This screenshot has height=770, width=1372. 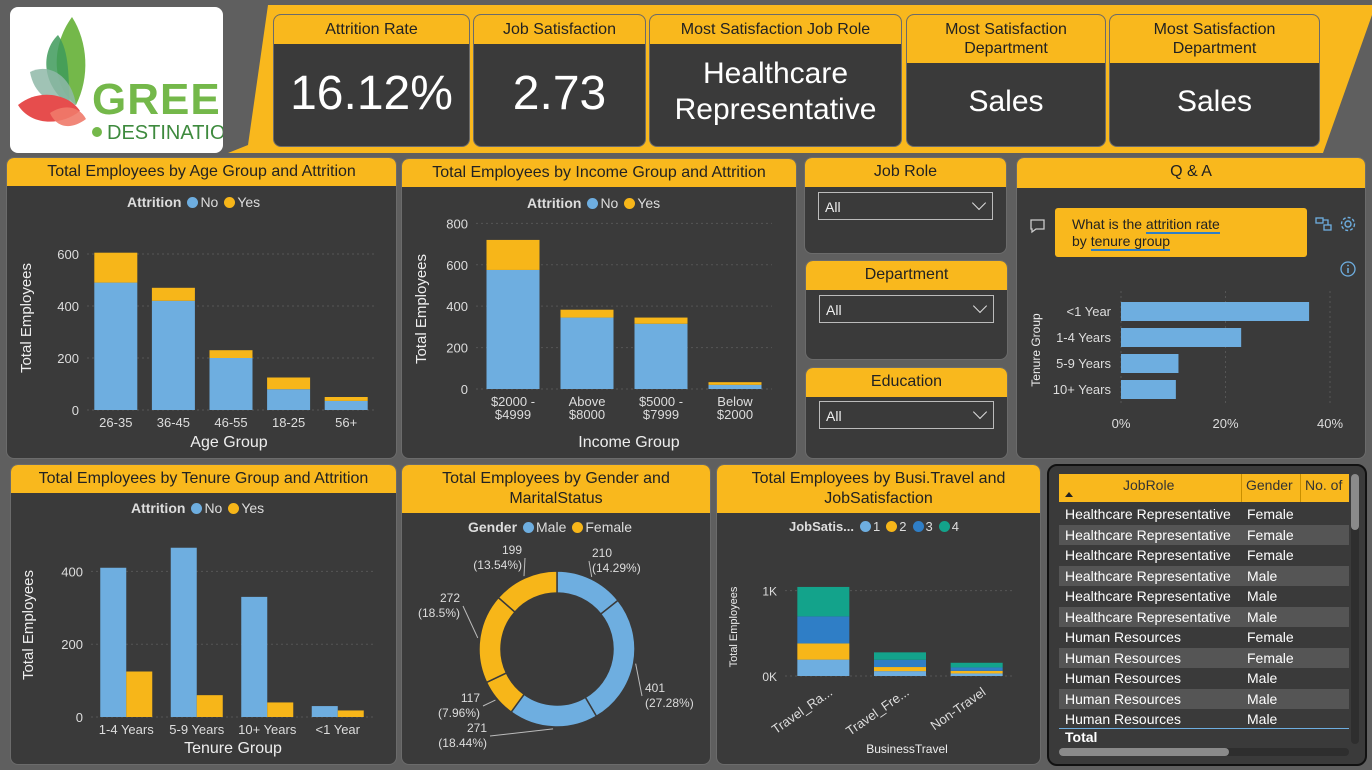 What do you see at coordinates (1355, 609) in the screenshot?
I see `vertical-scrollbar` at bounding box center [1355, 609].